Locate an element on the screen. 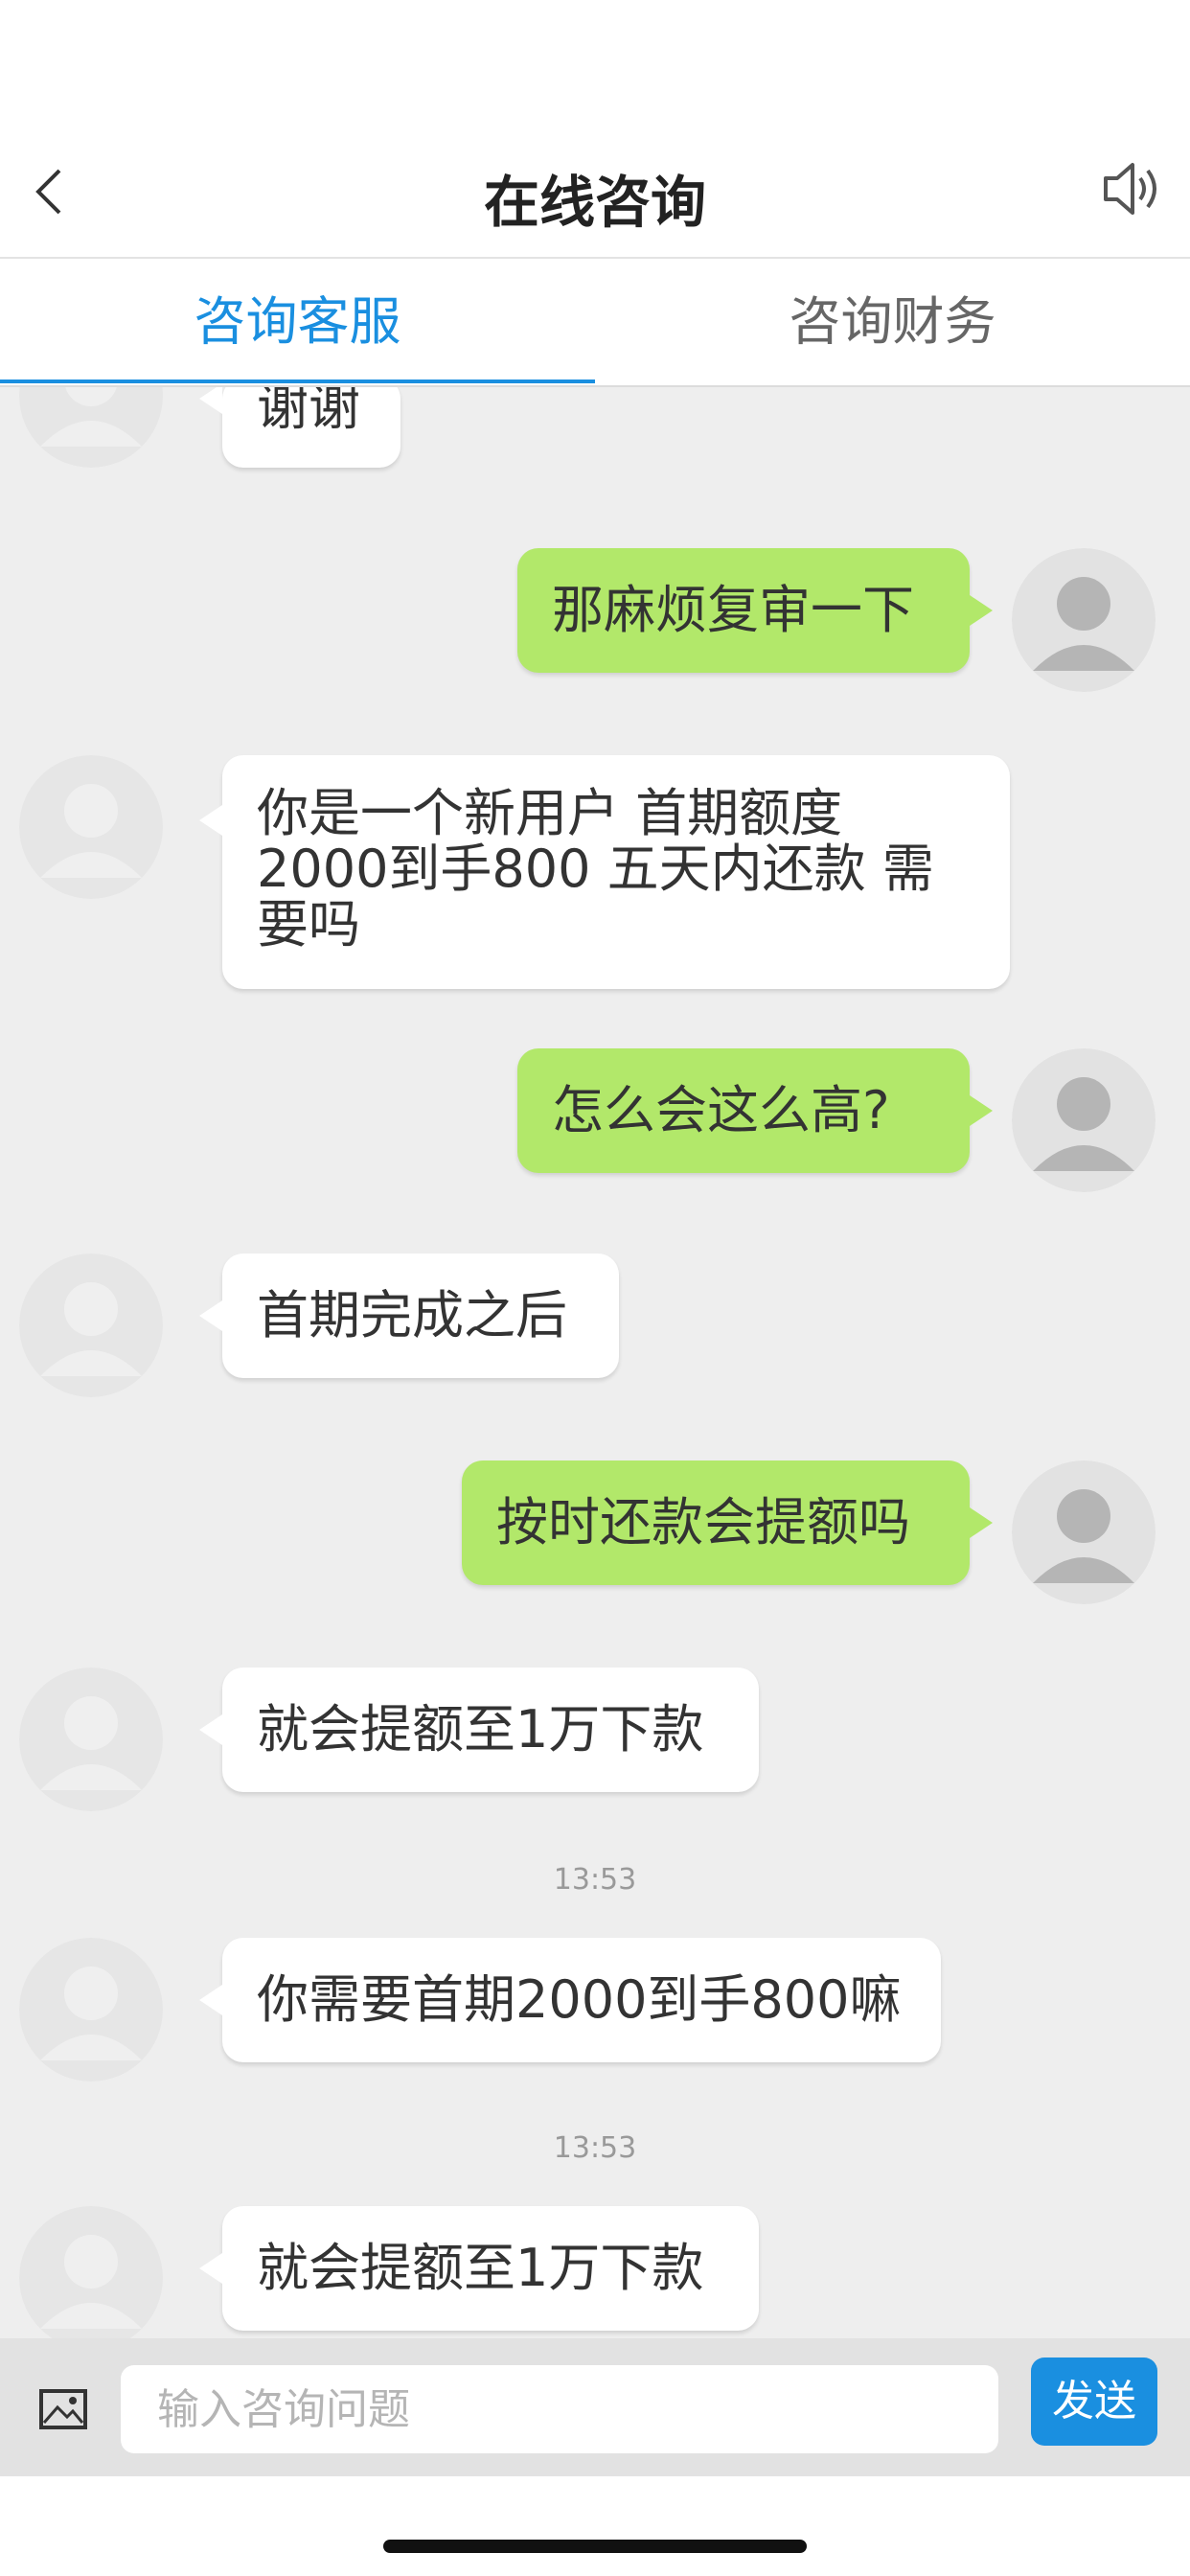 This screenshot has width=1190, height=2576. message-bubble: 你是一个新用户 首期额度 2000到手800 五天内还款 需 要吗 is located at coordinates (605, 872).